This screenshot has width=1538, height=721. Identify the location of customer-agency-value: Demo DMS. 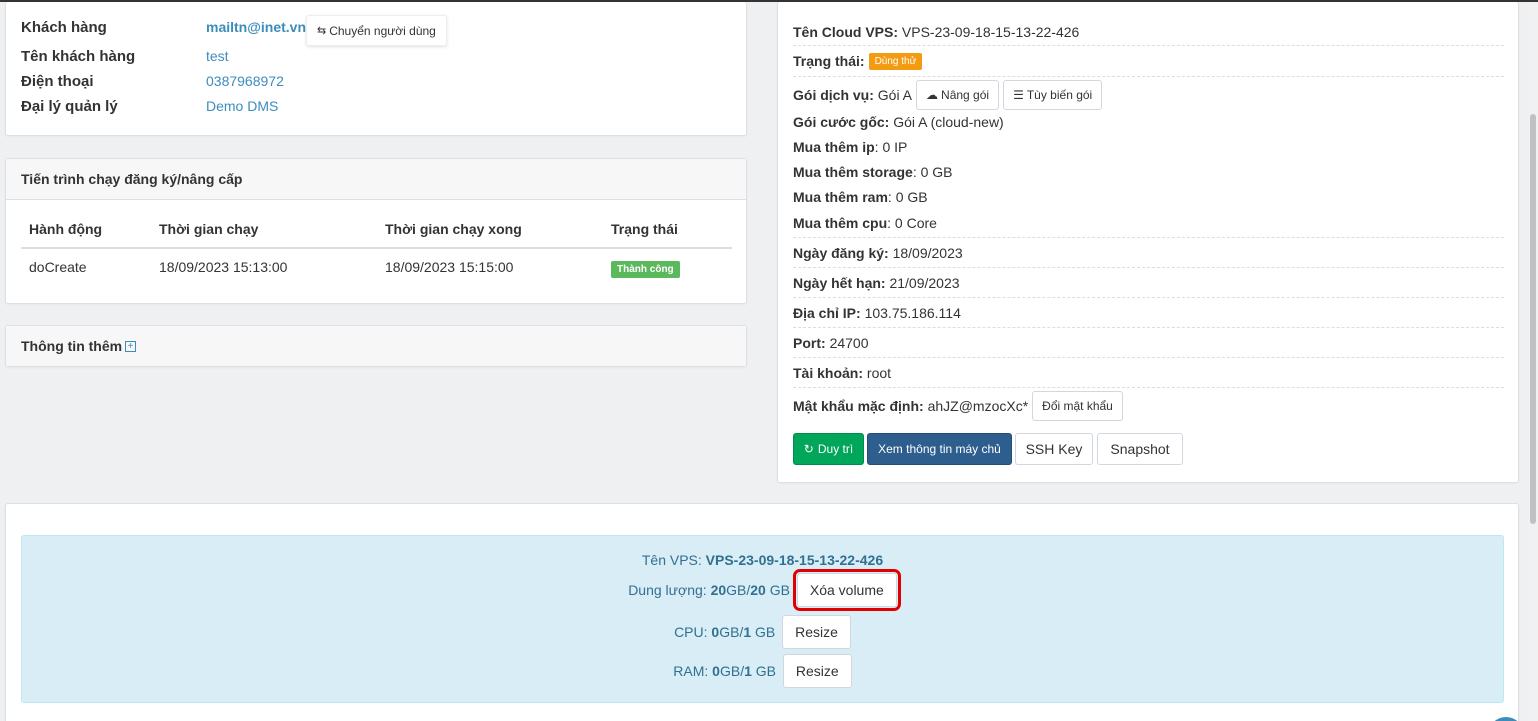
(242, 106).